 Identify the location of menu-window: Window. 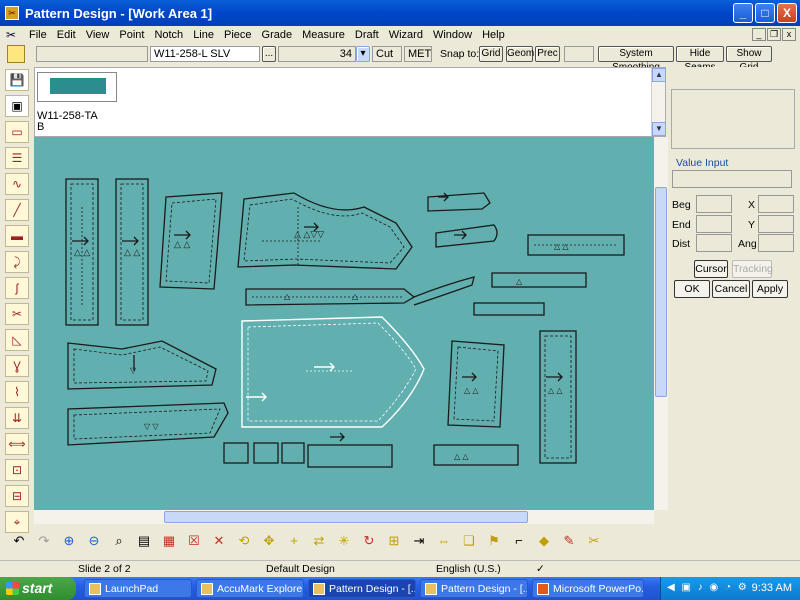
(452, 35).